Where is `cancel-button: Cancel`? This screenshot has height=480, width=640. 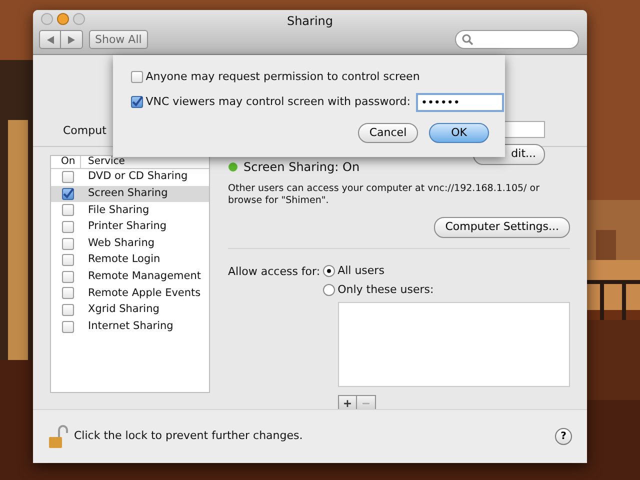 cancel-button: Cancel is located at coordinates (388, 132).